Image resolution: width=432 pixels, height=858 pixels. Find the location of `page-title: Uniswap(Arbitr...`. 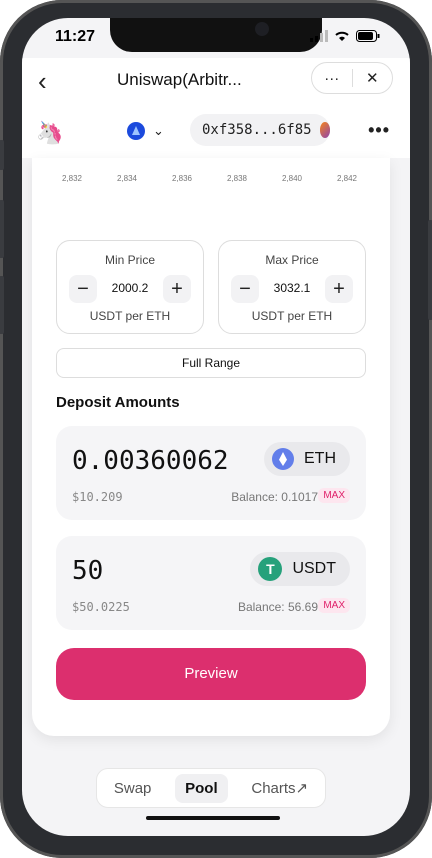

page-title: Uniswap(Arbitr... is located at coordinates (179, 79).